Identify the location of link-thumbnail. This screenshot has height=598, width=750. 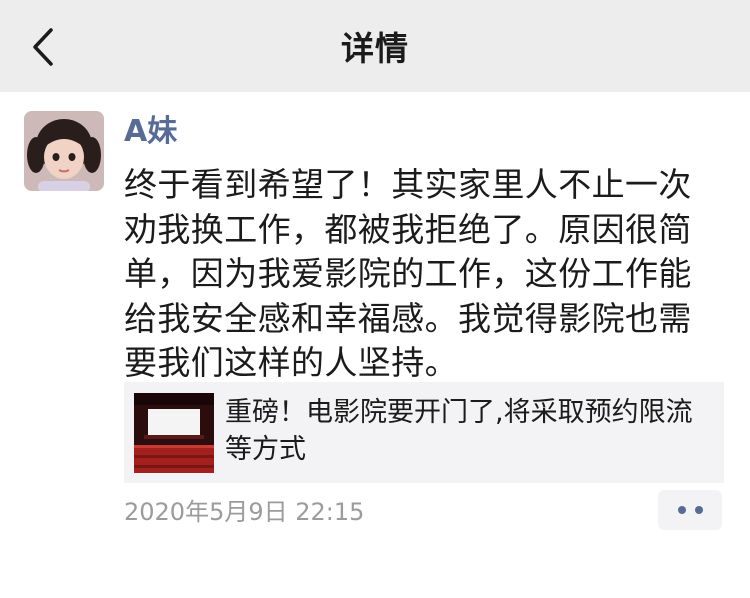
(174, 433).